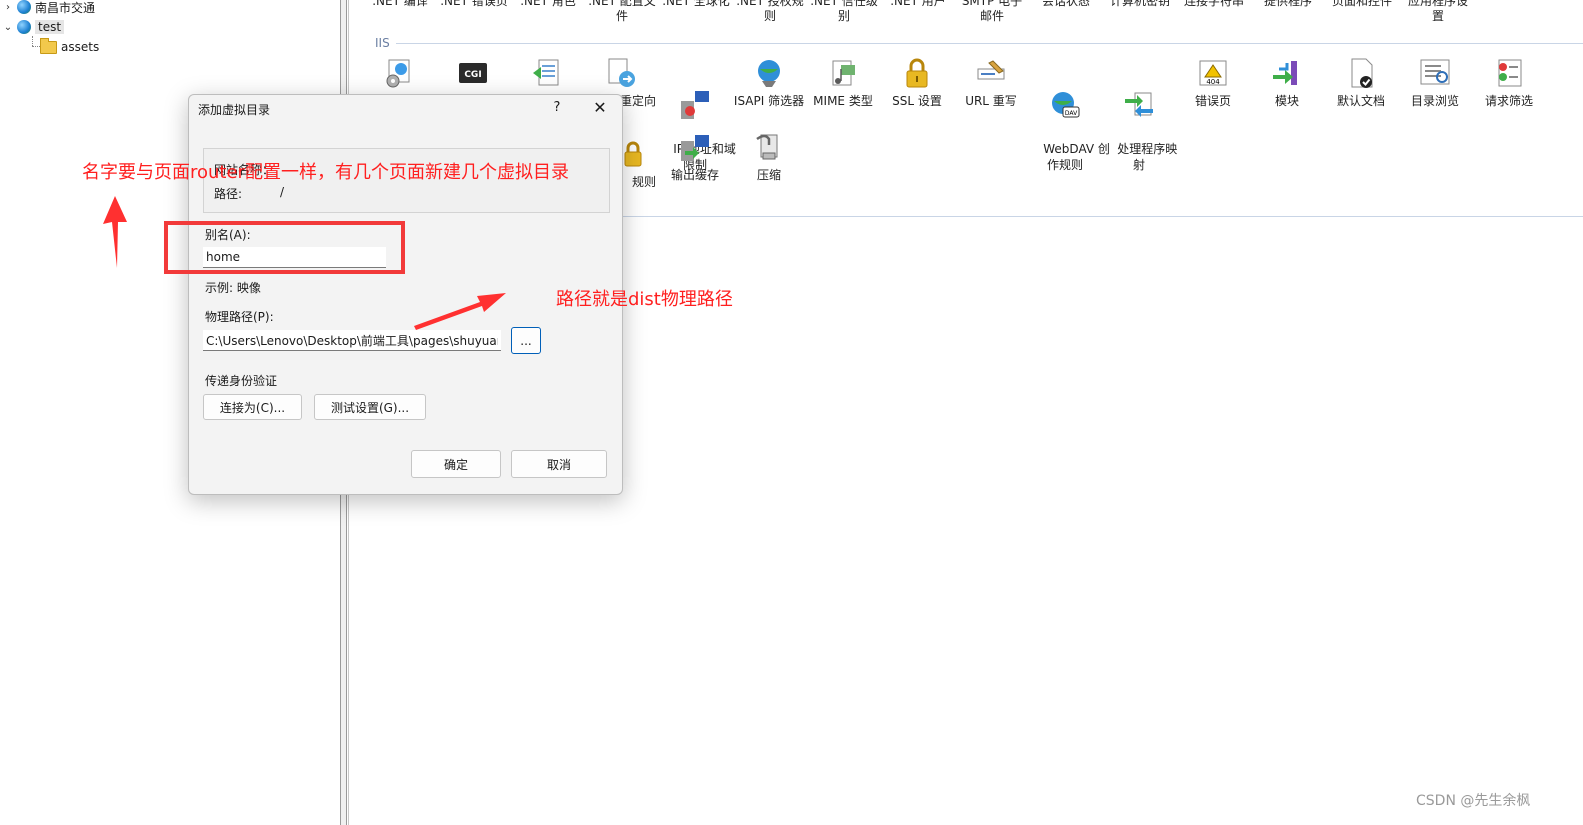 The width and height of the screenshot is (1583, 825). What do you see at coordinates (115, 232) in the screenshot?
I see `up-arrow-icon` at bounding box center [115, 232].